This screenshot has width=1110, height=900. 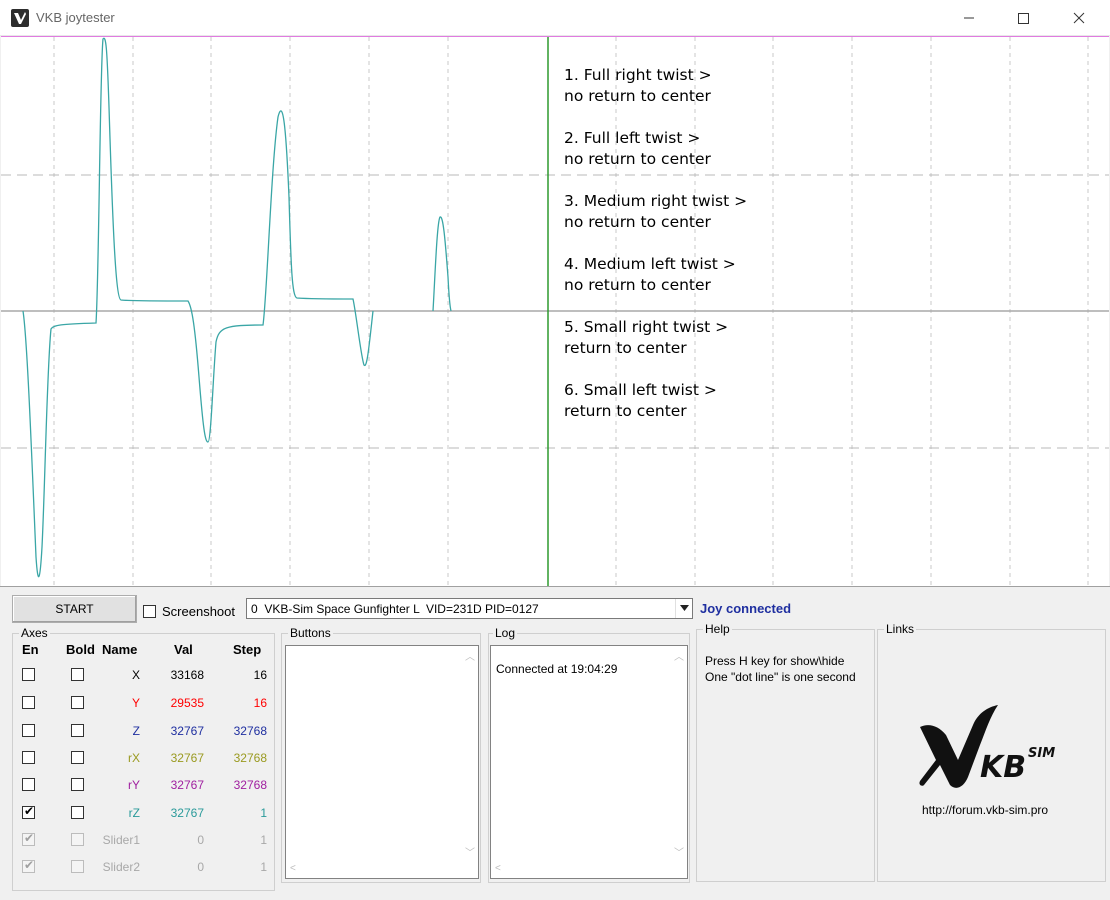 I want to click on minimize-icon, so click(x=969, y=18).